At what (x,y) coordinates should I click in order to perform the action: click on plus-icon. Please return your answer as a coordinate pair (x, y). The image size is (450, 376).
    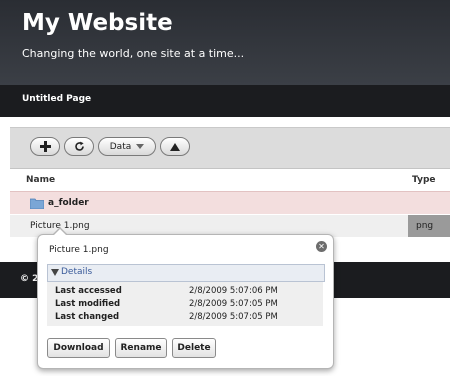
    Looking at the image, I should click on (45, 146).